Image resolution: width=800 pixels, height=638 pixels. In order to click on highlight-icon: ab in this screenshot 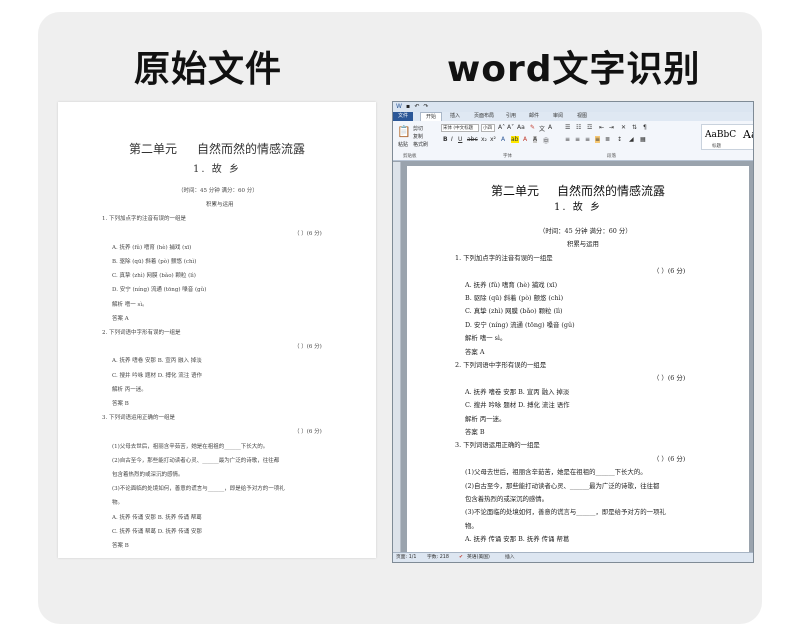, I will do `click(515, 139)`.